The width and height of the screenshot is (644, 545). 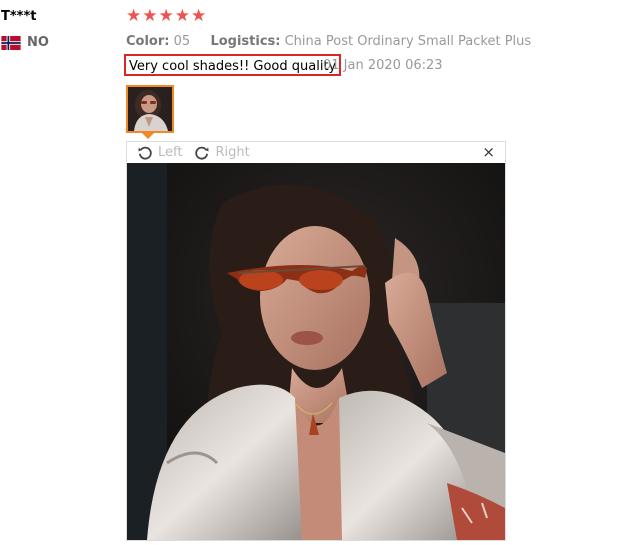 I want to click on rotate-left-label: Left, so click(x=170, y=152).